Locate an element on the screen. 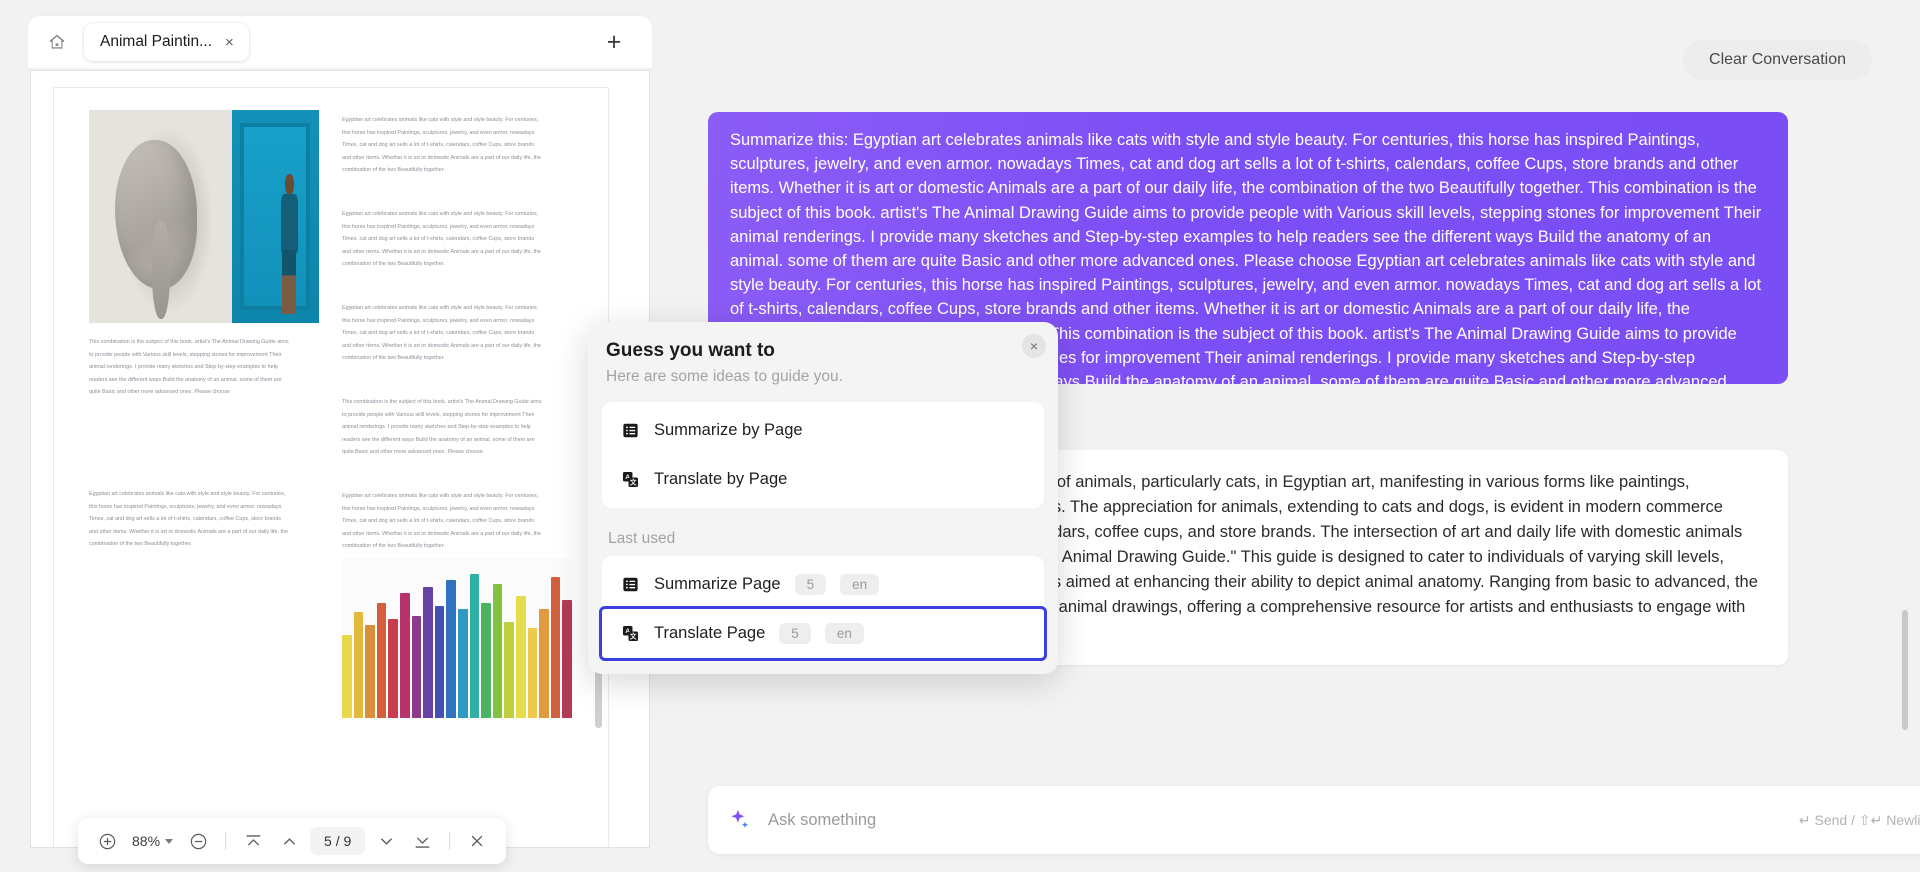  suggestion-summarize-by-page: Summarize by Page is located at coordinates (823, 430).